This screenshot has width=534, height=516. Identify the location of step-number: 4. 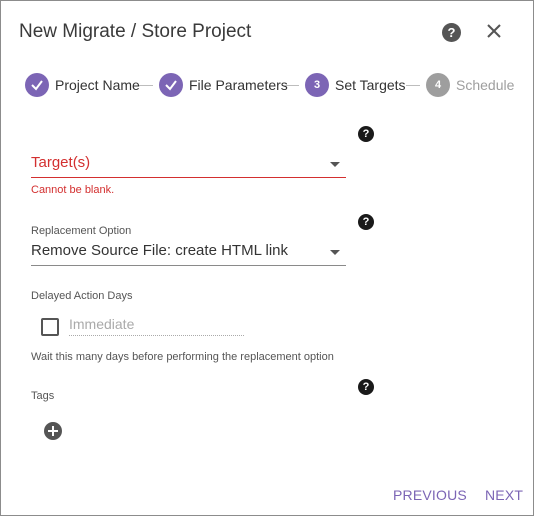
(438, 85).